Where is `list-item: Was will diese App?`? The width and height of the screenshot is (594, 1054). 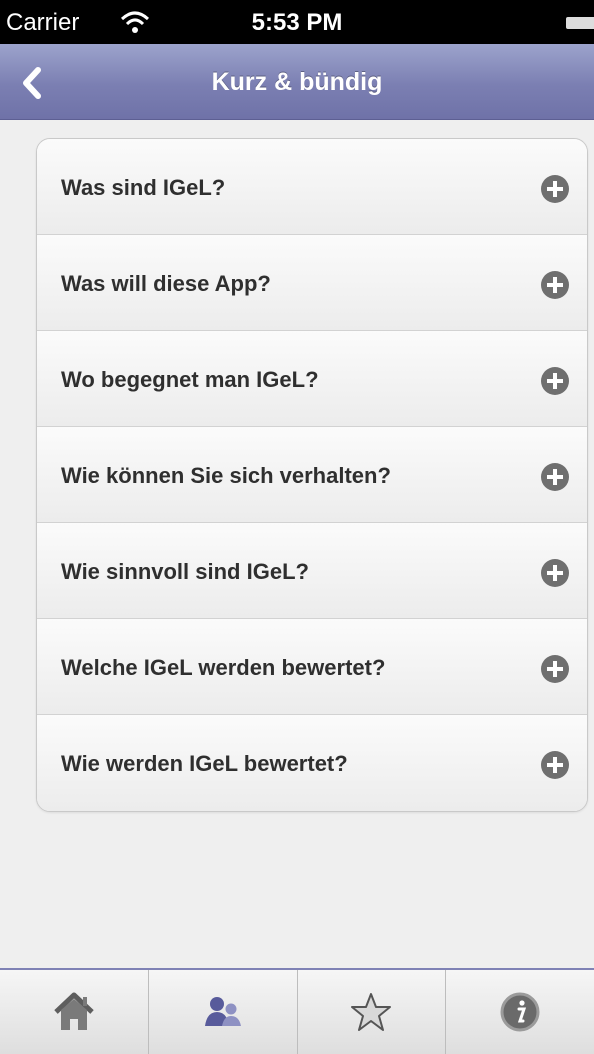
list-item: Was will diese App? is located at coordinates (312, 283).